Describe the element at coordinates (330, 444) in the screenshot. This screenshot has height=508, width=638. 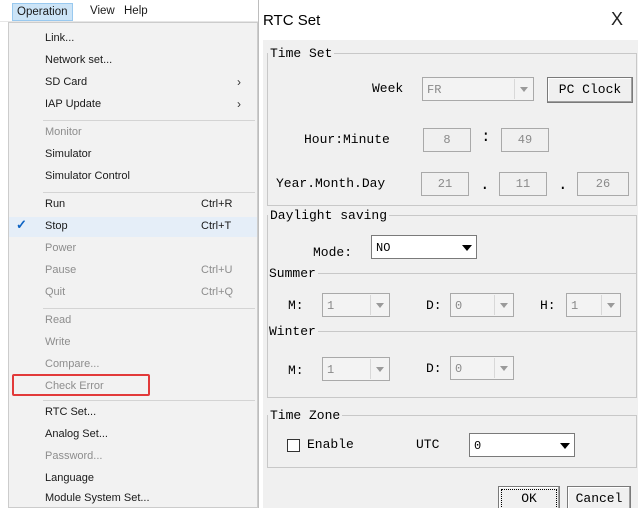
I see `enable-label: Enable` at that location.